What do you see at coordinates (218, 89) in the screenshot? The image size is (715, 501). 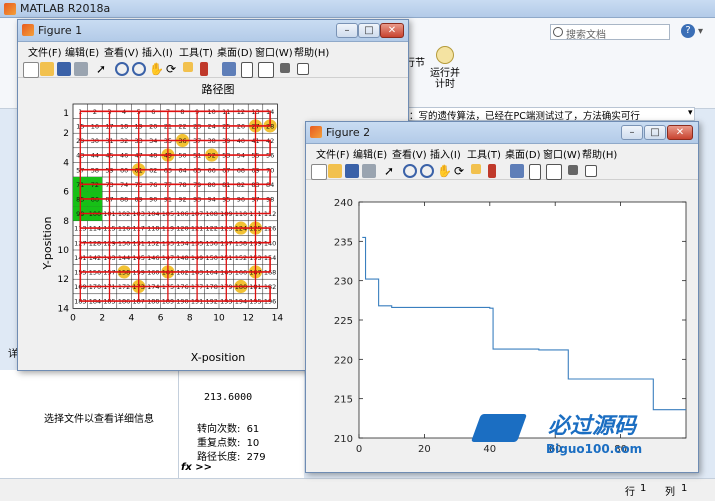 I see `plot-title: 路径图` at bounding box center [218, 89].